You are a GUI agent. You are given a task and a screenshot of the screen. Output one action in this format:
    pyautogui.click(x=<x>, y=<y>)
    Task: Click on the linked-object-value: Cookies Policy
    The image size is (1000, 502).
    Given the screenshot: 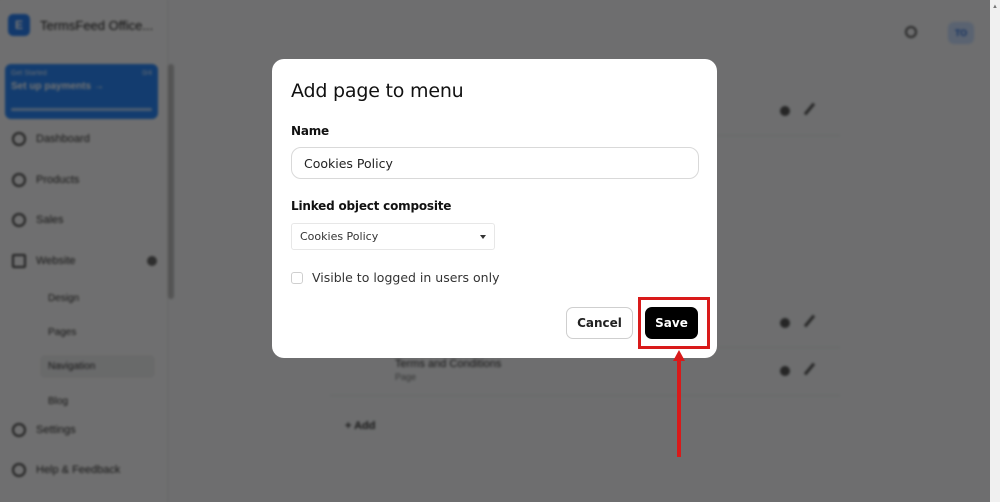 What is the action you would take?
    pyautogui.click(x=339, y=236)
    